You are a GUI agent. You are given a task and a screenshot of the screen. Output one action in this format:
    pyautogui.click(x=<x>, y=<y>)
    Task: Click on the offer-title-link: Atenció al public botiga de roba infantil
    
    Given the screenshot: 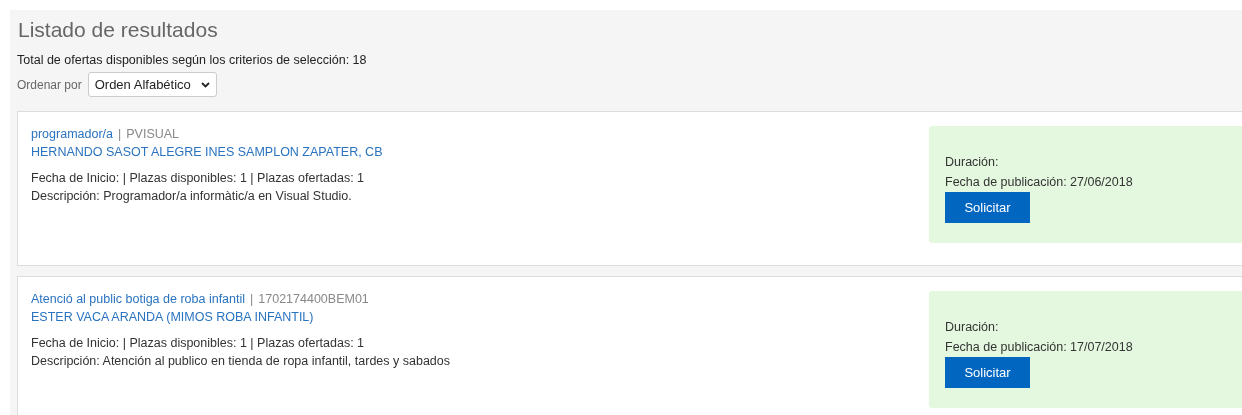 What is the action you would take?
    pyautogui.click(x=138, y=299)
    